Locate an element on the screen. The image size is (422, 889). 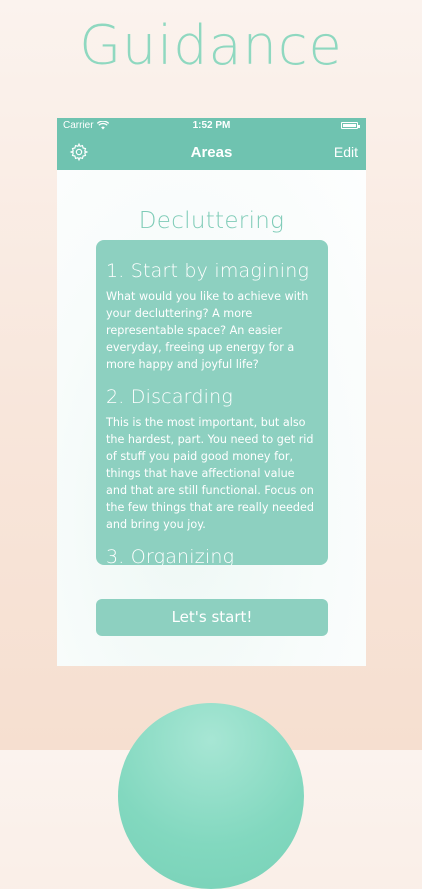
section-title: Decluttering is located at coordinates (211, 221).